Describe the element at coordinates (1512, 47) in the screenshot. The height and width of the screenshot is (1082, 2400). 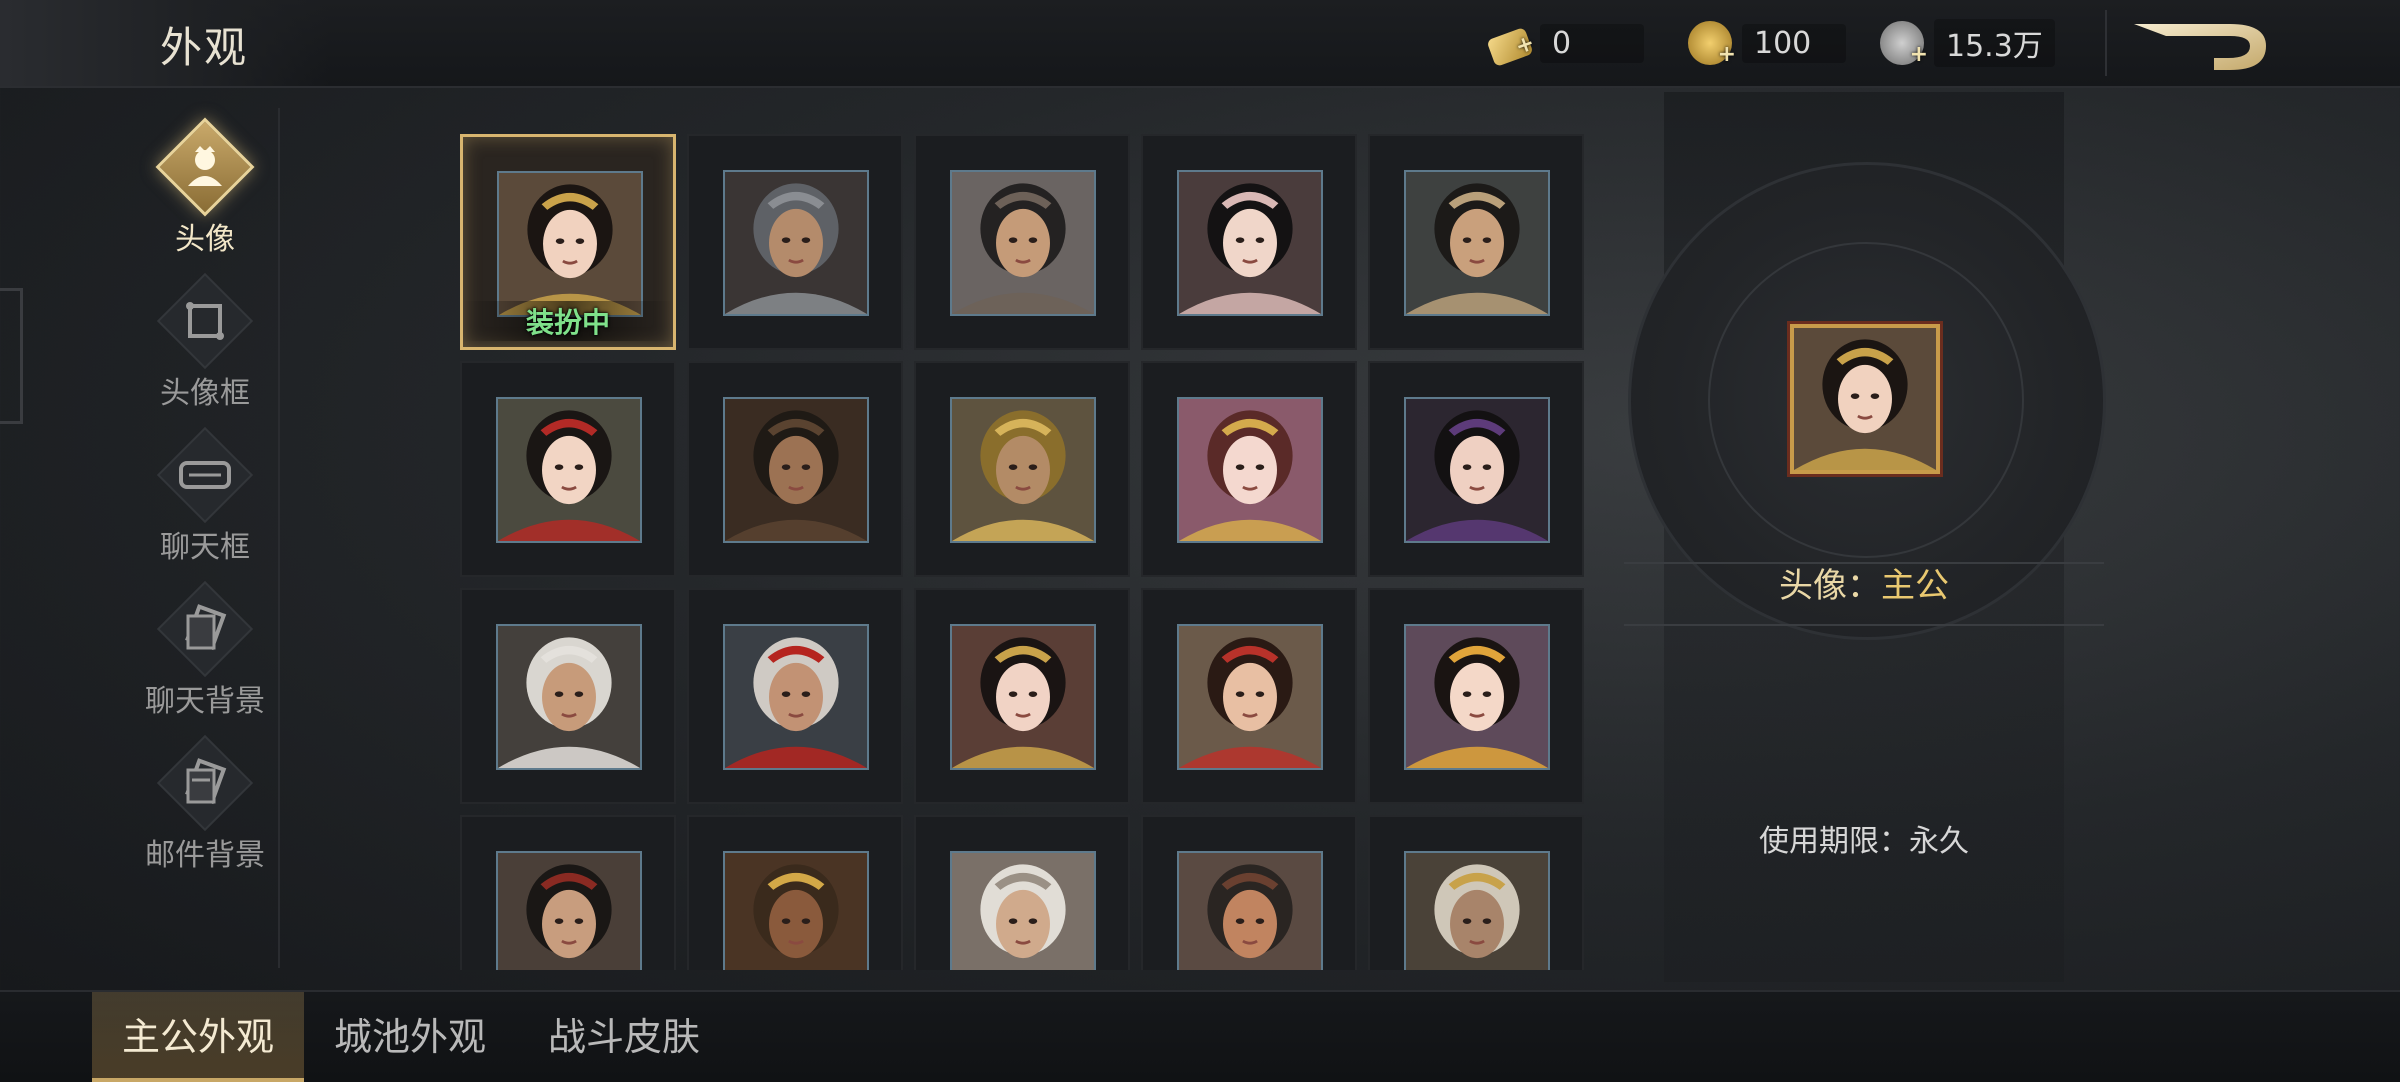
I see `gold-ingot-icon: +` at that location.